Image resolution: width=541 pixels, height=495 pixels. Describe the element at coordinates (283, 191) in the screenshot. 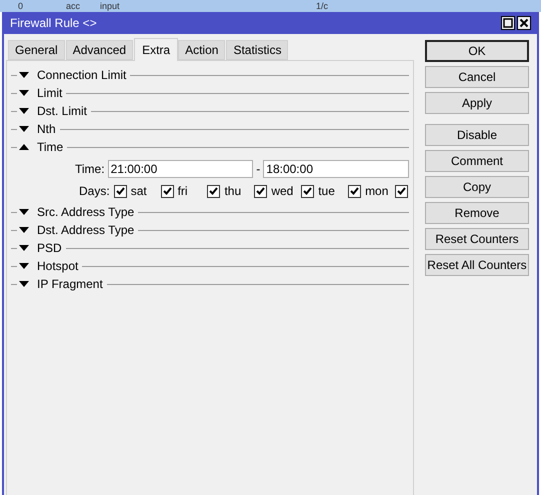

I see `checkbox-label: wed` at that location.